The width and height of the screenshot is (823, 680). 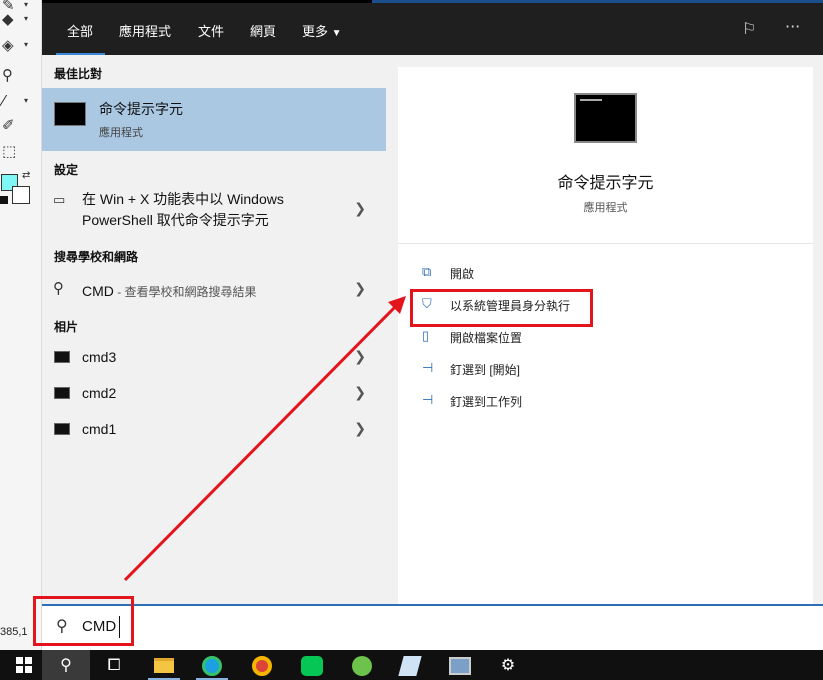 I want to click on arrow-shaft, so click(x=261, y=442).